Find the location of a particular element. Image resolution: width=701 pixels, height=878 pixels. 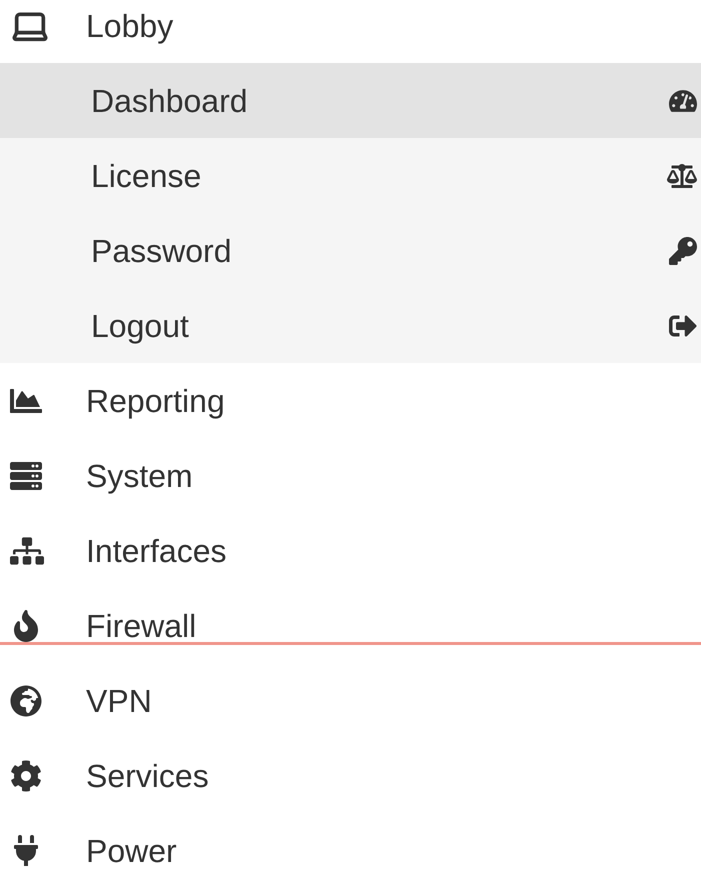

submenu-item: Dashboard is located at coordinates (350, 100).